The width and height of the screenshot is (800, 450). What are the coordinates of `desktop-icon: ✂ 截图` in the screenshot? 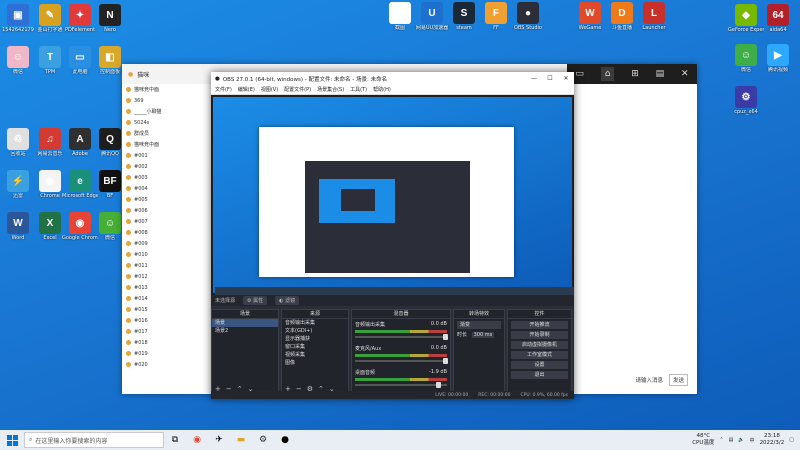 It's located at (400, 16).